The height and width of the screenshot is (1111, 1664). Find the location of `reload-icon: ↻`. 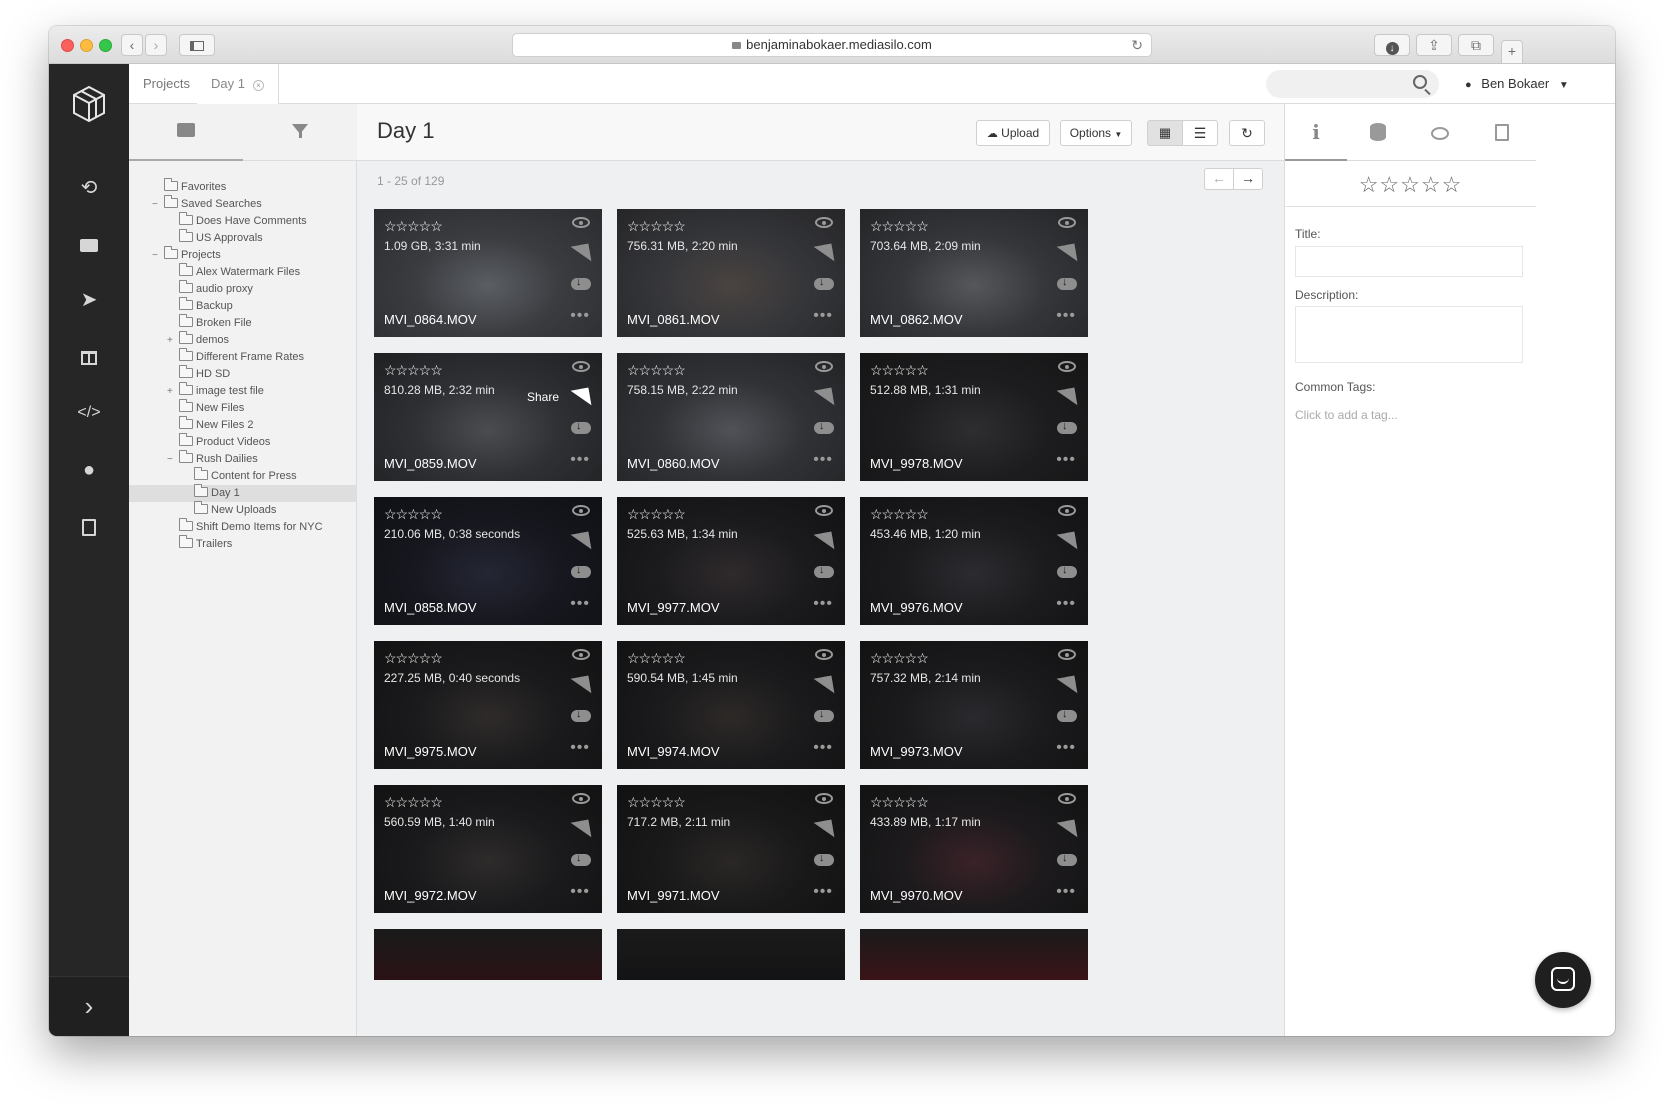

reload-icon: ↻ is located at coordinates (1137, 45).